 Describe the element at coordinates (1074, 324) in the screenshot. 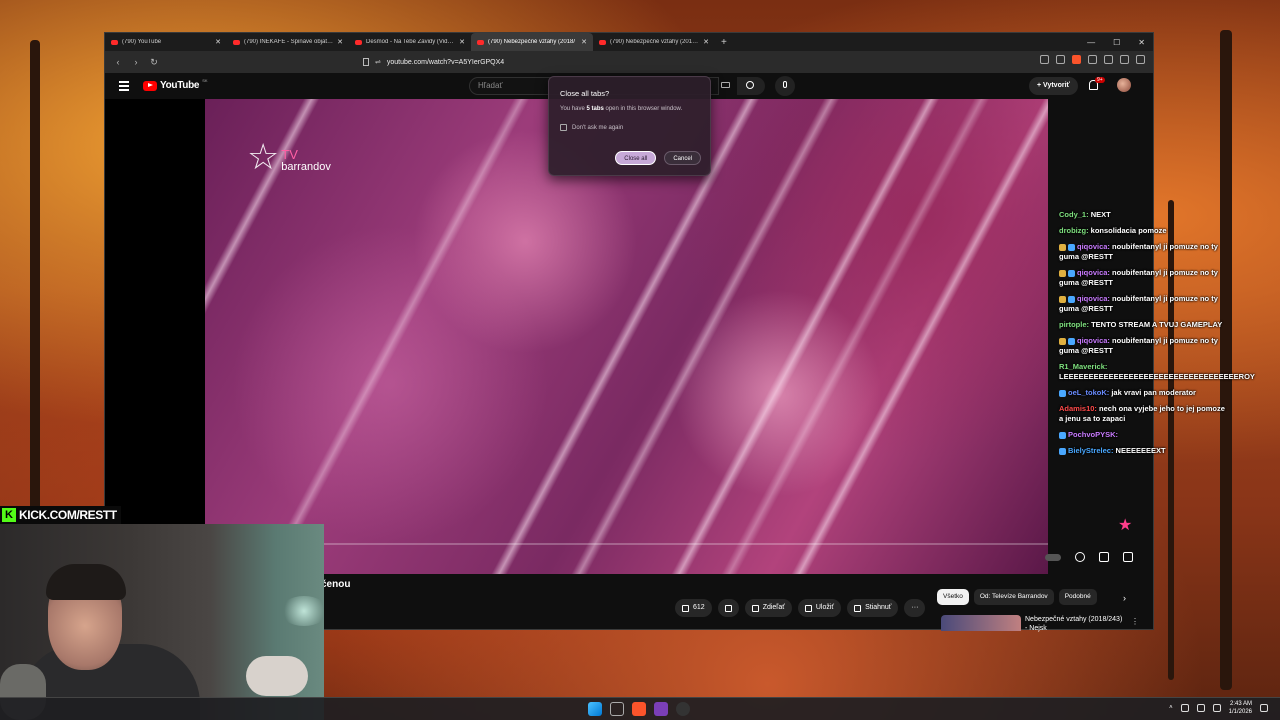

I see `chat-username: pirtople:` at that location.